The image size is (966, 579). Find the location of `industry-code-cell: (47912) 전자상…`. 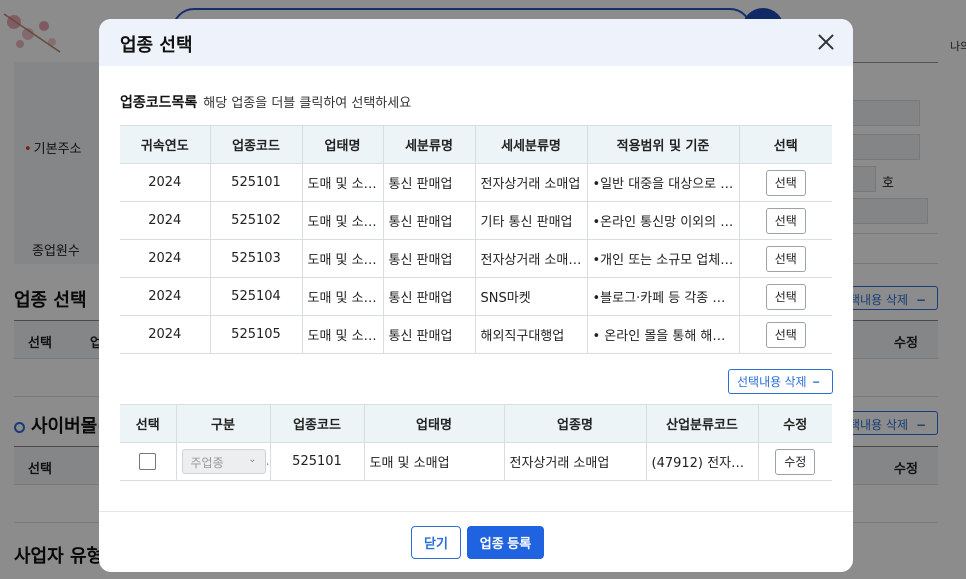

industry-code-cell: (47912) 전자상… is located at coordinates (702, 461).